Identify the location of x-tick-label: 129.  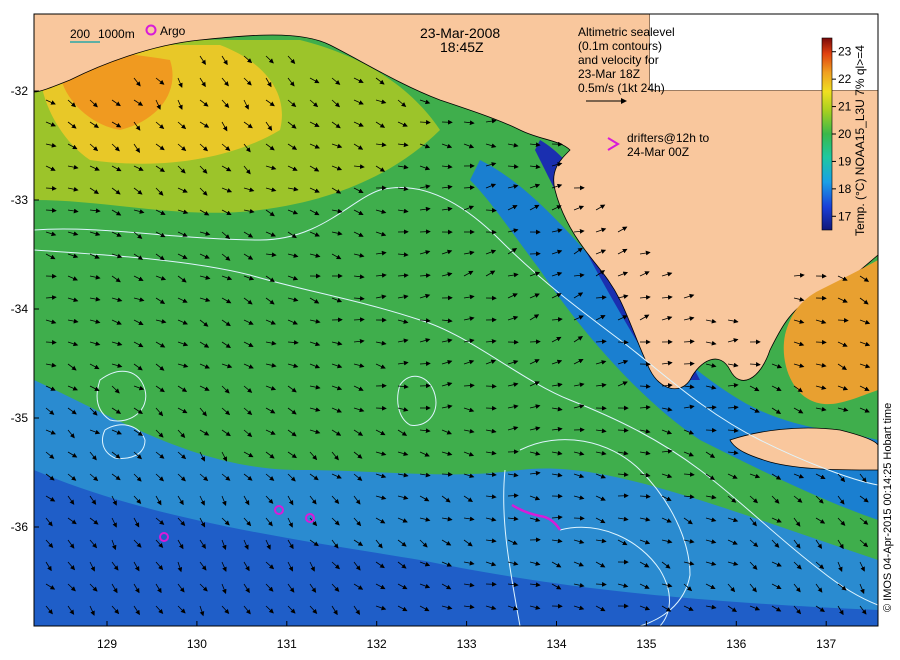
(107, 644).